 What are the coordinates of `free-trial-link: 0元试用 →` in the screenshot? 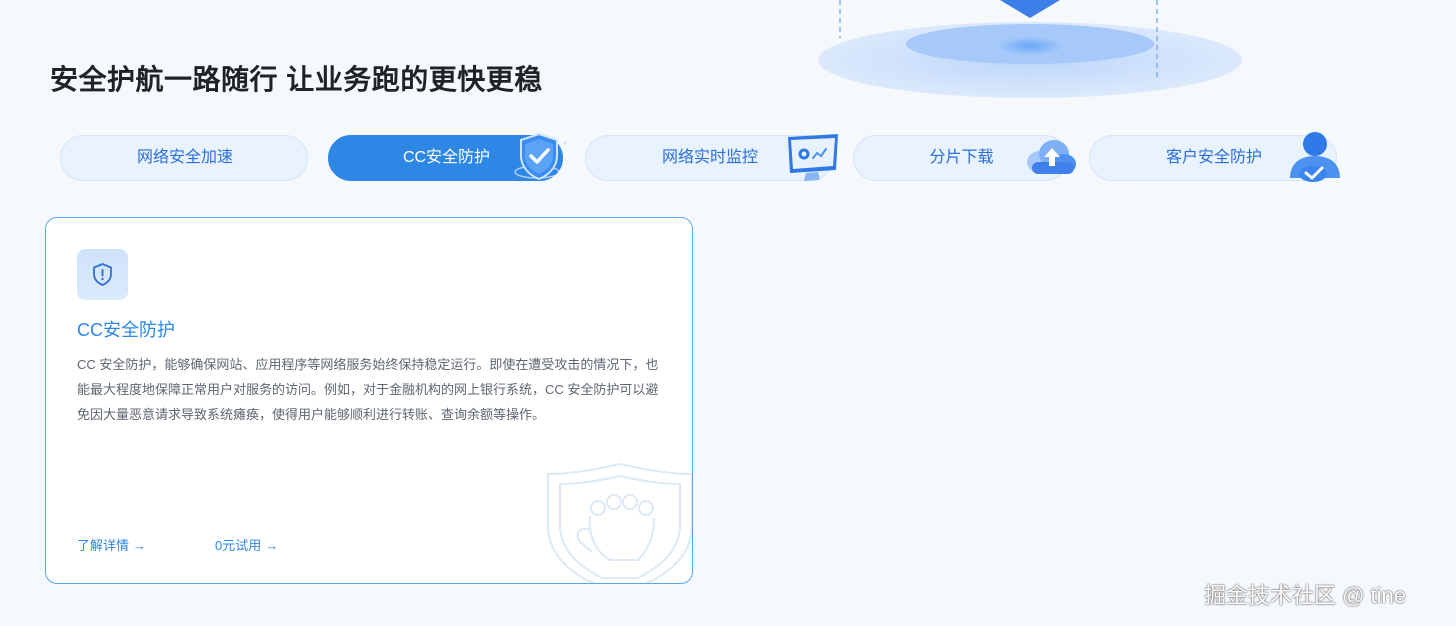 It's located at (246, 544).